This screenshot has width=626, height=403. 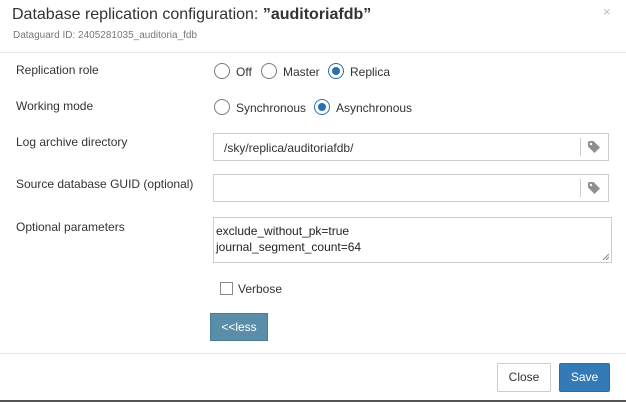 What do you see at coordinates (222, 71) in the screenshot?
I see `radio-off` at bounding box center [222, 71].